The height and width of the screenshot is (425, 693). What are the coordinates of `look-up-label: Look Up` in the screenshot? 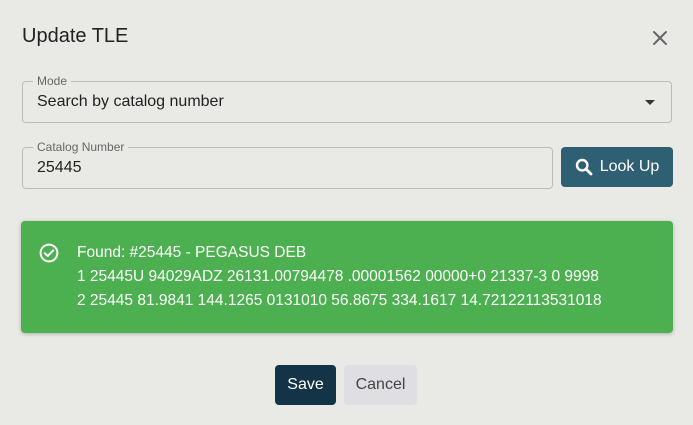 It's located at (629, 166).